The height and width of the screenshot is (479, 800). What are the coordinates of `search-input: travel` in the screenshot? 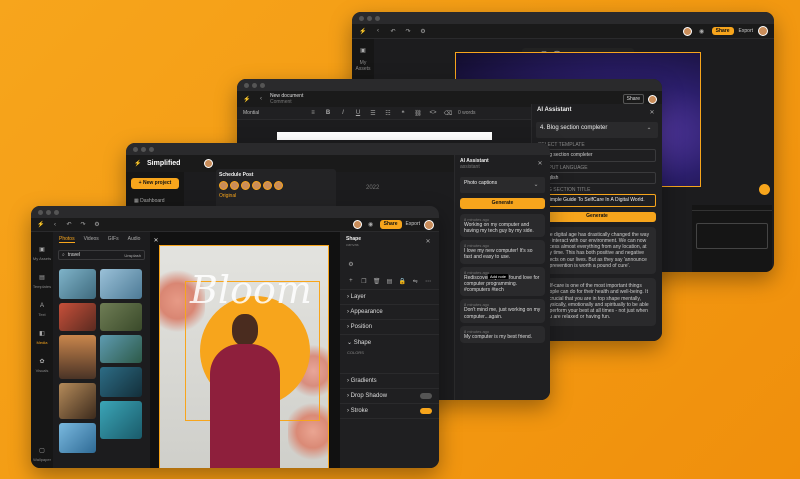 It's located at (95, 255).